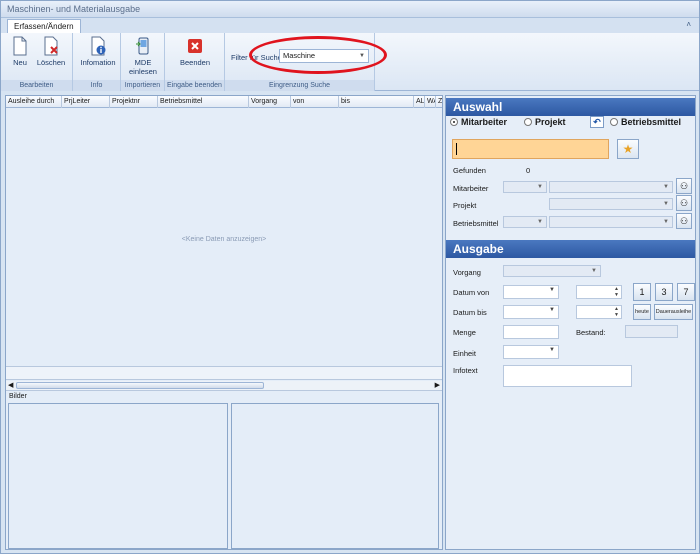 The height and width of the screenshot is (554, 700). What do you see at coordinates (599, 312) in the screenshot?
I see `zeit-bis-field: ▲ ▼` at bounding box center [599, 312].